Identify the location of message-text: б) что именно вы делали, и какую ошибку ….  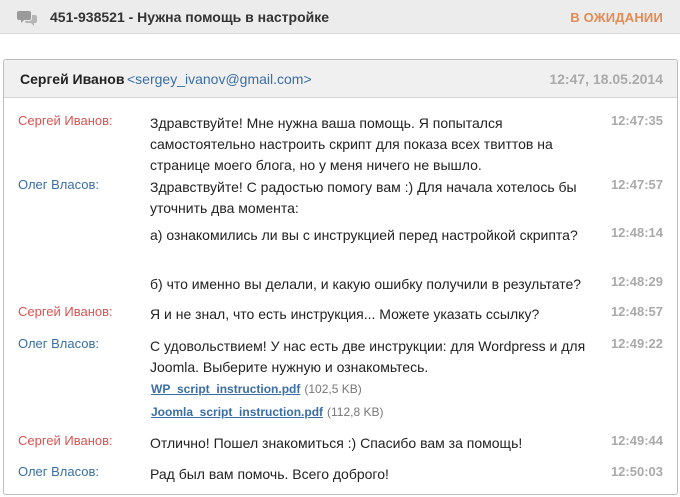
(366, 284).